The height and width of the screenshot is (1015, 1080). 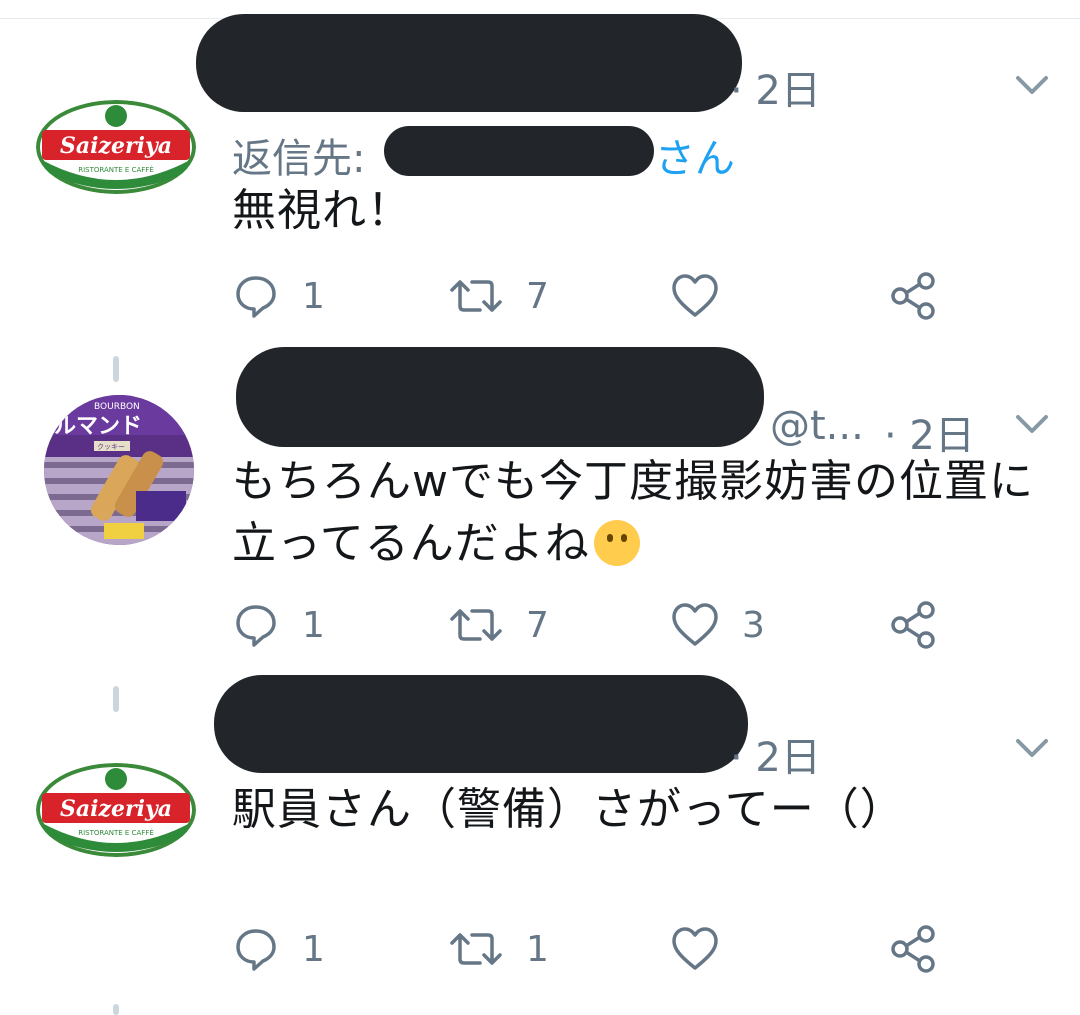 What do you see at coordinates (519, 151) in the screenshot?
I see `redacted-reply-handle` at bounding box center [519, 151].